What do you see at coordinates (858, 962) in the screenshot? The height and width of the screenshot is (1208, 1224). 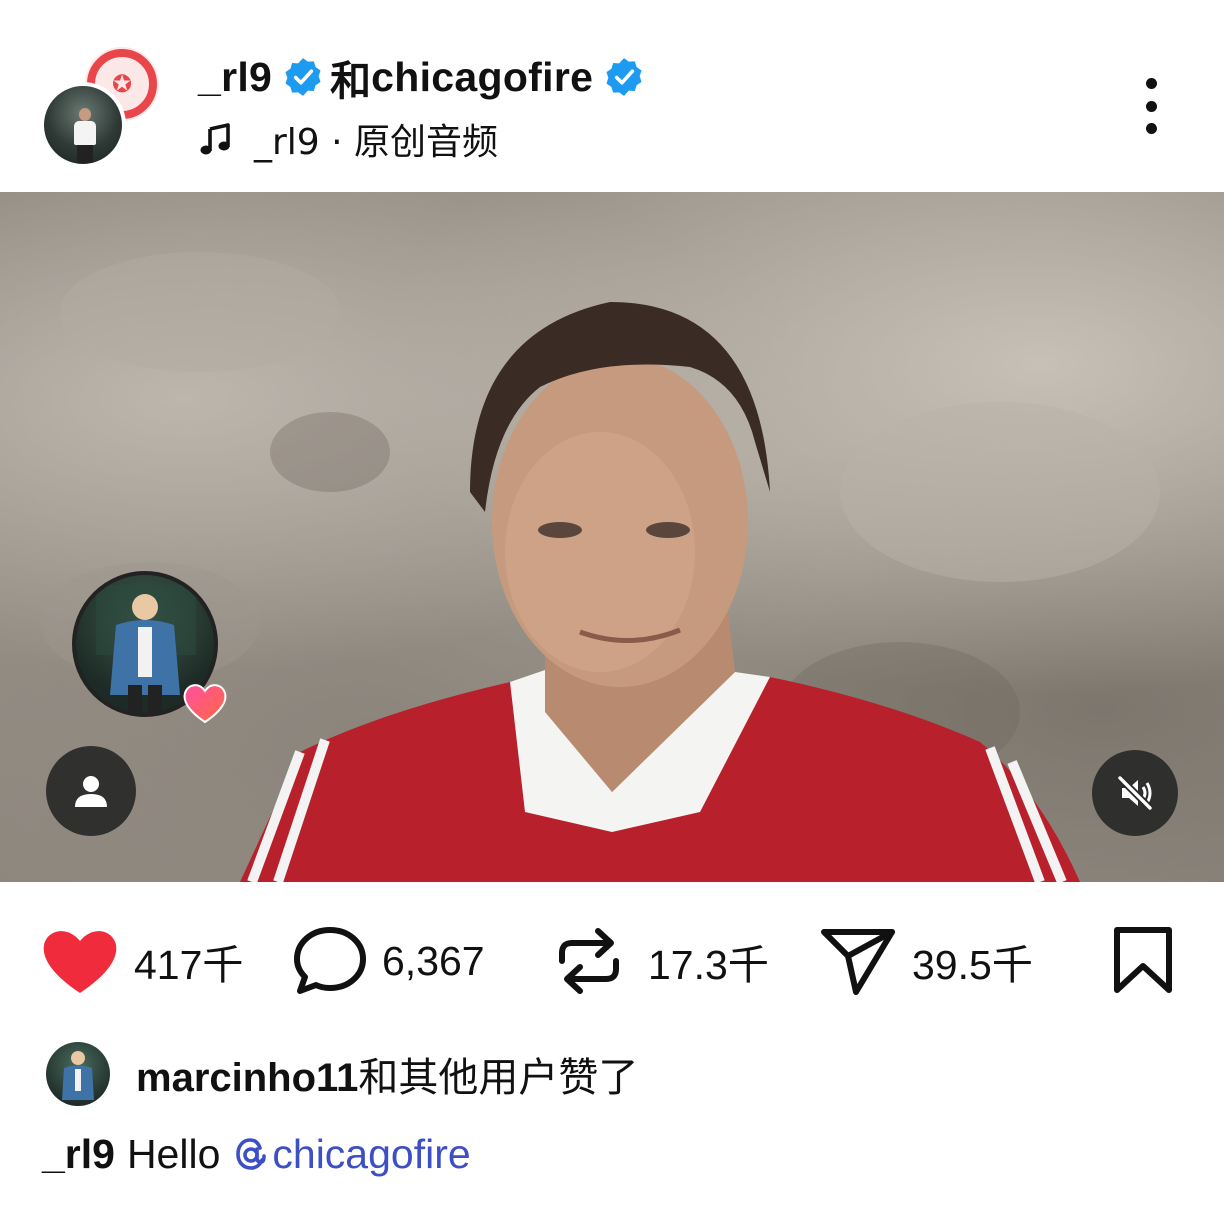 I see `share-icon` at bounding box center [858, 962].